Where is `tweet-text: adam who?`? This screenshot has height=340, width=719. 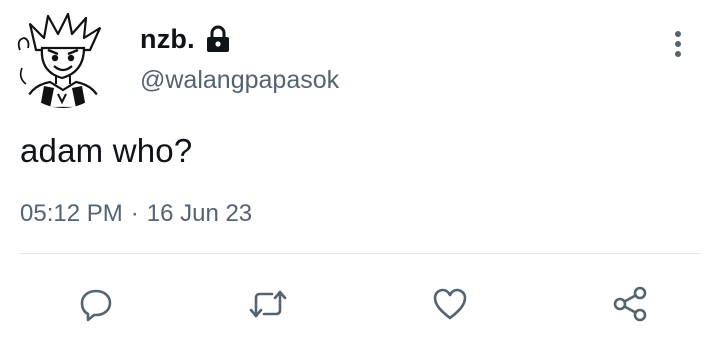
tweet-text: adam who? is located at coordinates (106, 150).